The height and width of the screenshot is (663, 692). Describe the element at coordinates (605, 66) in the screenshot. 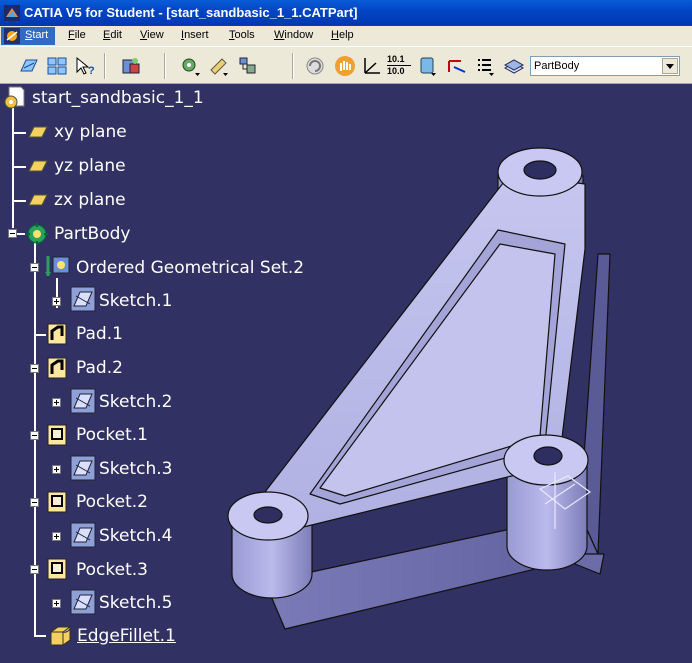

I see `body-select: PartBody` at that location.